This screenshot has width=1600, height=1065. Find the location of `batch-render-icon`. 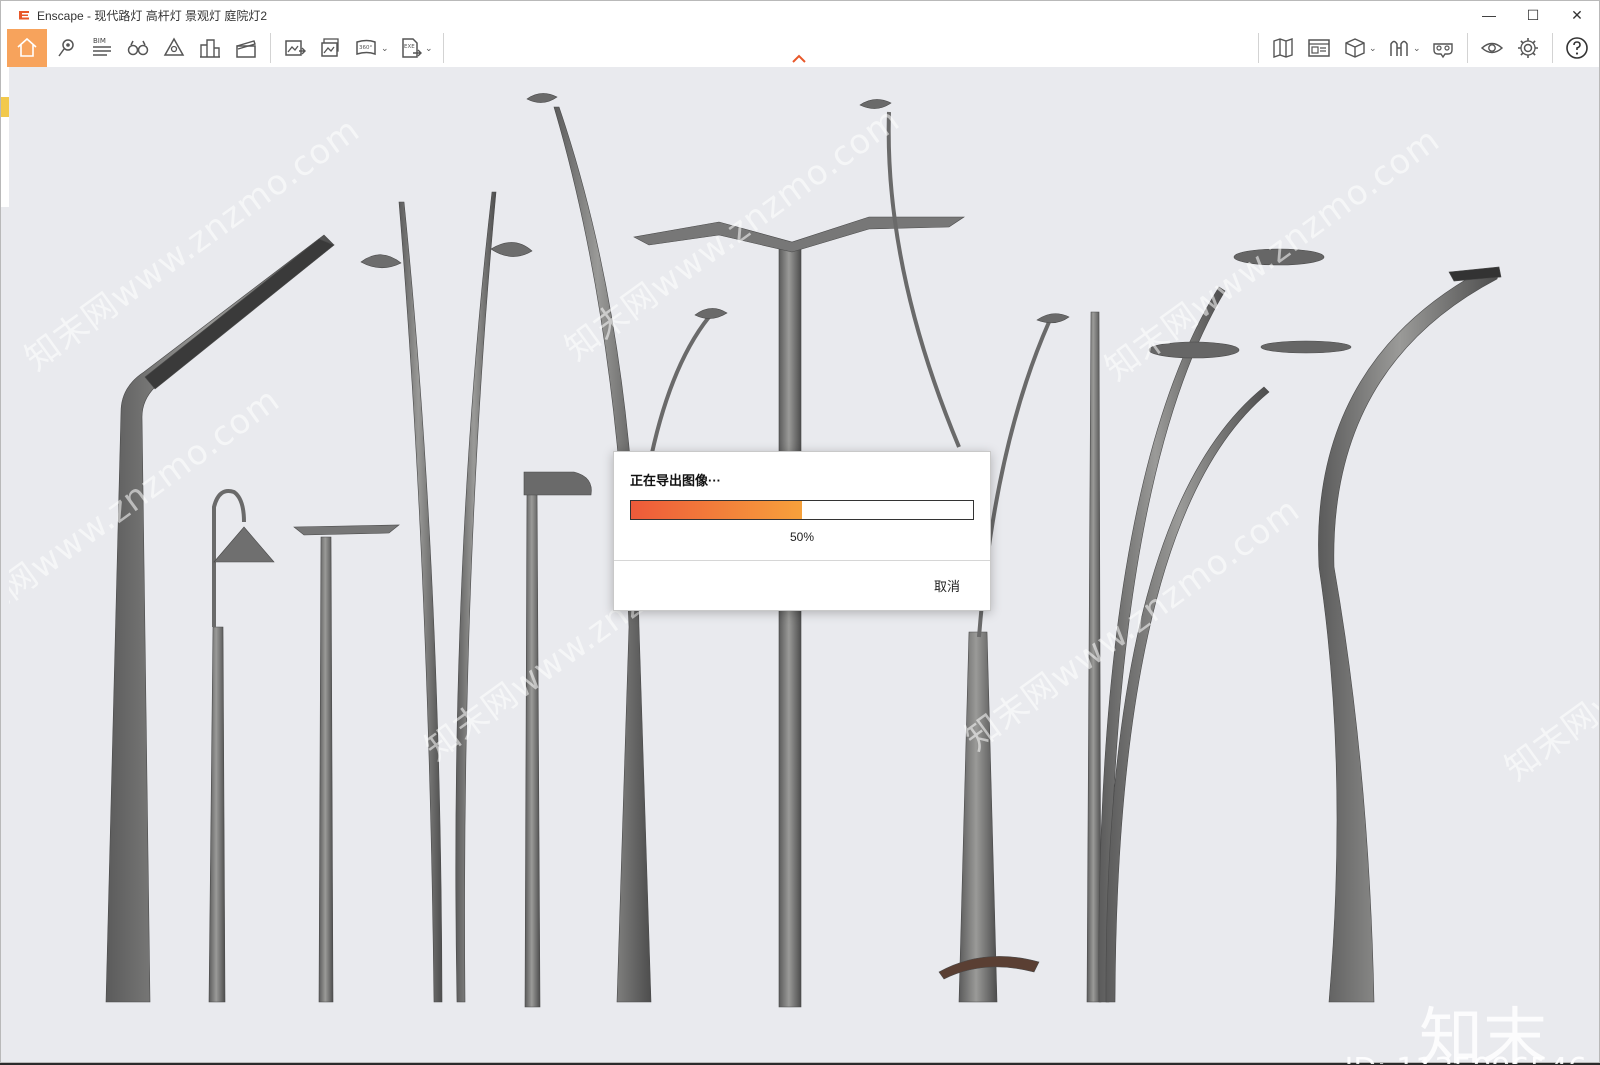

batch-render-icon is located at coordinates (330, 47).